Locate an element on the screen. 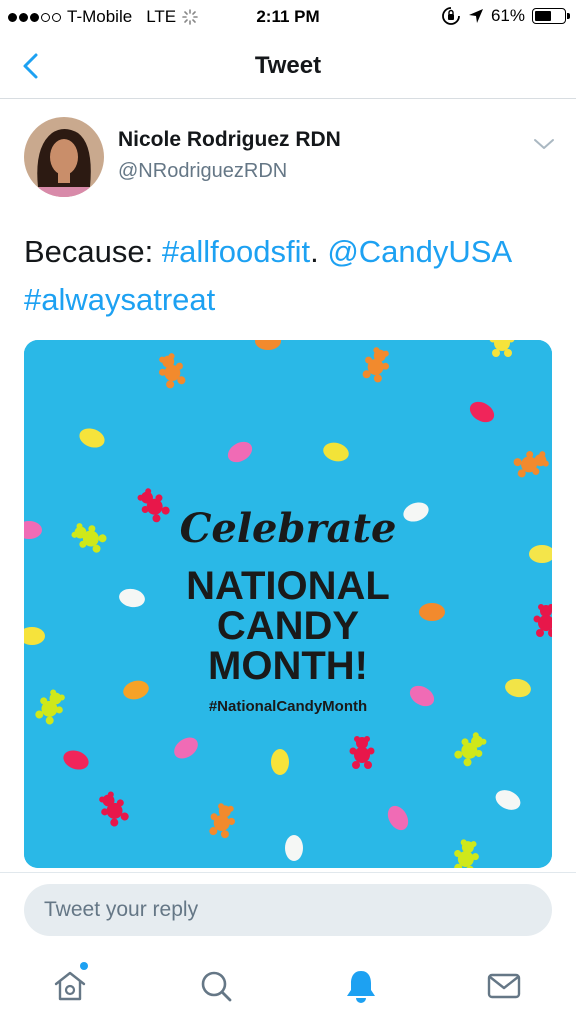  hashtag-link: #allfoodsfit is located at coordinates (236, 251).